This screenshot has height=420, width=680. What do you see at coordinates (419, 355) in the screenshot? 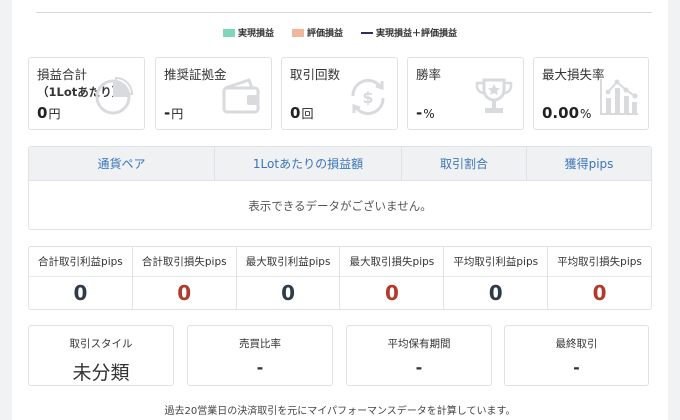
I see `card-average-holding-period: 平均保有期間 -` at bounding box center [419, 355].